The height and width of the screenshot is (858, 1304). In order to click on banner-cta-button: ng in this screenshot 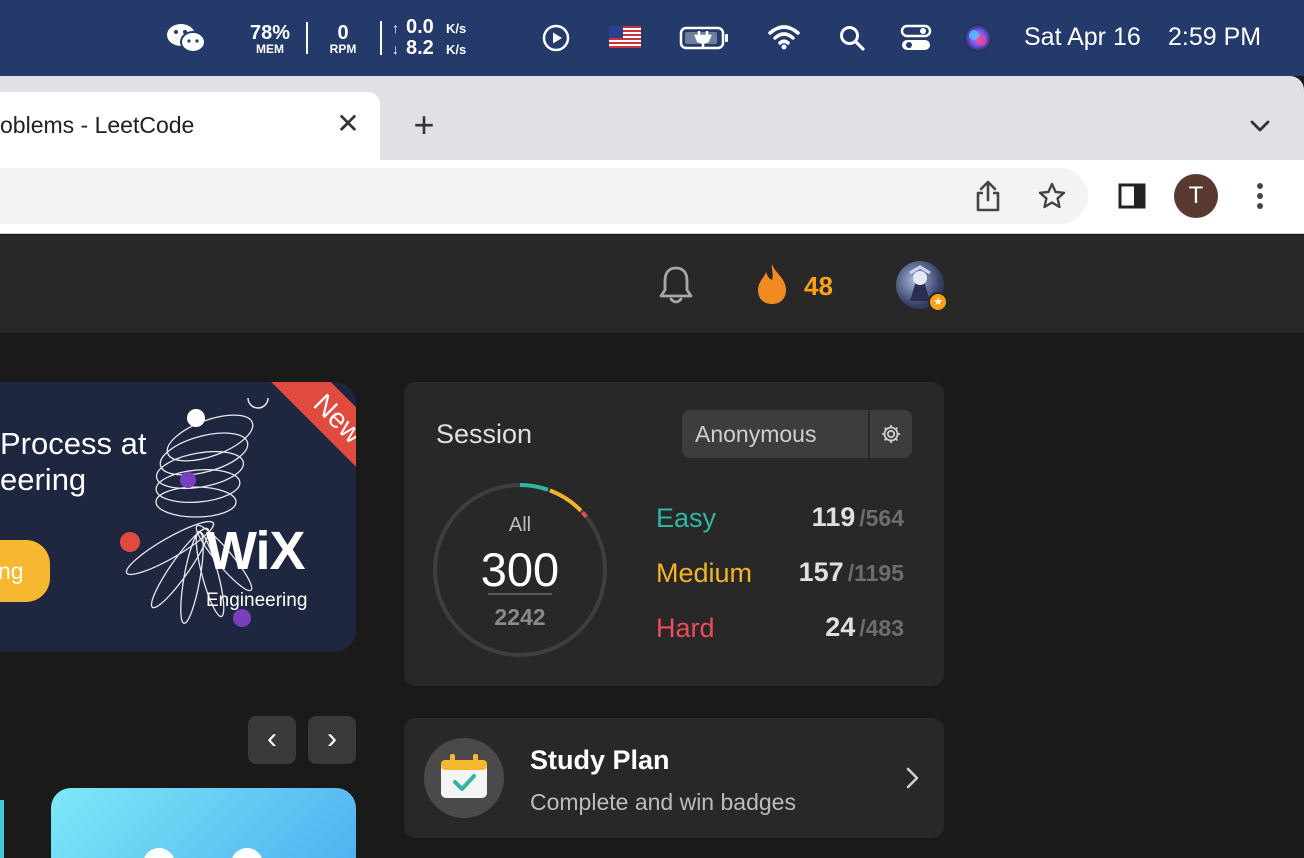, I will do `click(25, 571)`.